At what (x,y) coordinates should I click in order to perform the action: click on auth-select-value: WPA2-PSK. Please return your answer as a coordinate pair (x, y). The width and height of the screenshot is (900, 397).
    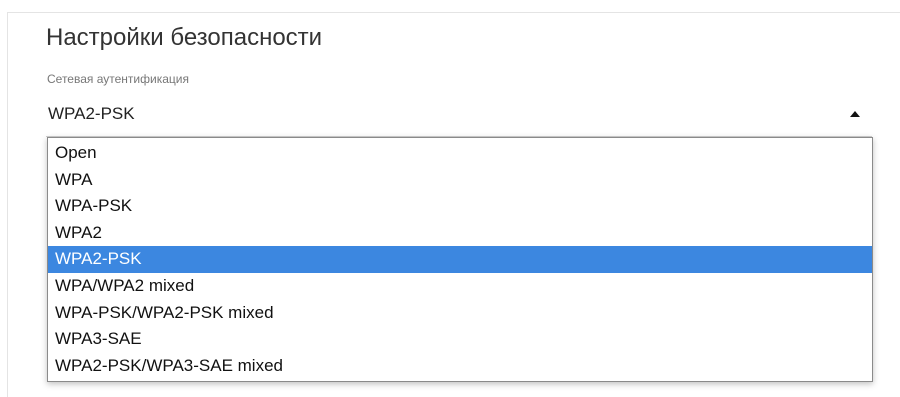
    Looking at the image, I should click on (91, 113).